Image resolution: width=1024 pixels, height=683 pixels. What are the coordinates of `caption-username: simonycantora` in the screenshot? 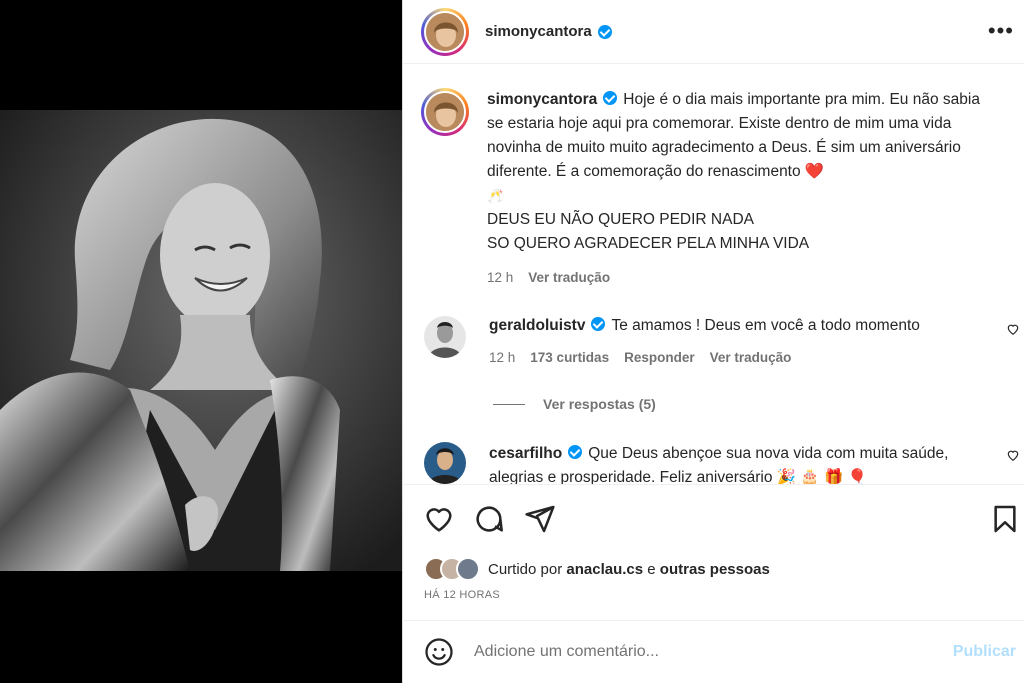 It's located at (542, 99).